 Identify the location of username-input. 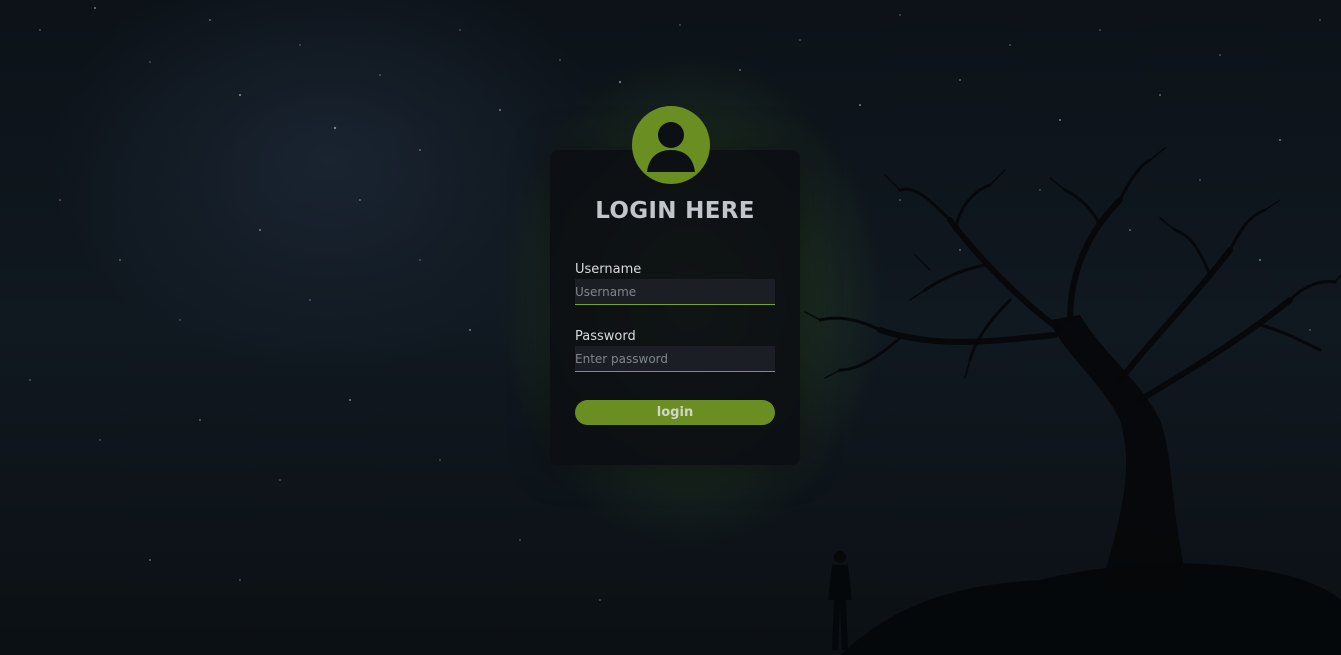
(675, 292).